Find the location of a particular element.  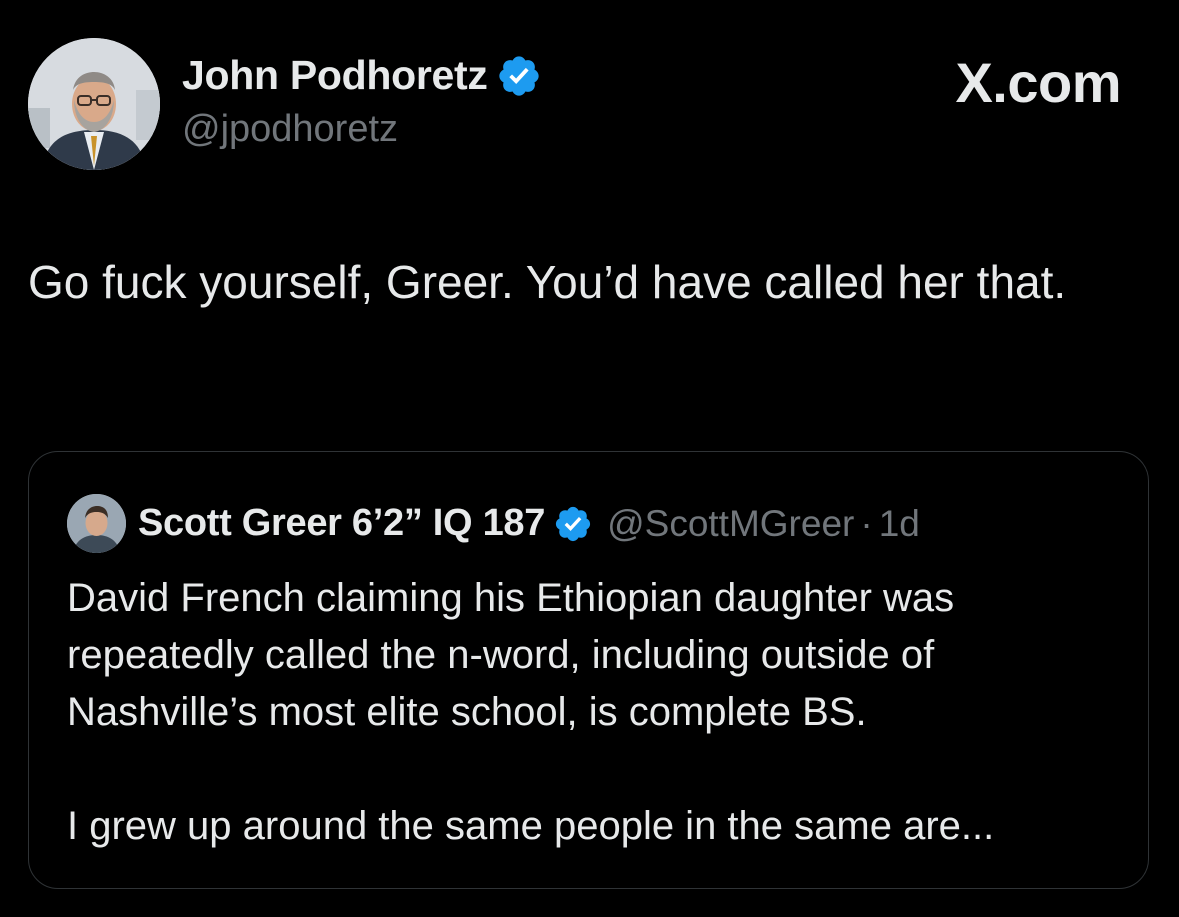

author-name-row: John Podhoretz is located at coordinates (362, 75).